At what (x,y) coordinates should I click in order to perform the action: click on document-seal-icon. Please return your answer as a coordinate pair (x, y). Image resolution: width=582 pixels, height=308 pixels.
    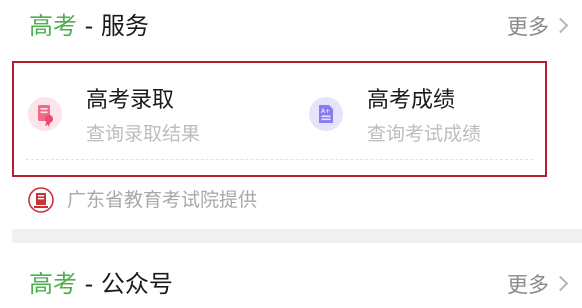
    Looking at the image, I should click on (45, 114).